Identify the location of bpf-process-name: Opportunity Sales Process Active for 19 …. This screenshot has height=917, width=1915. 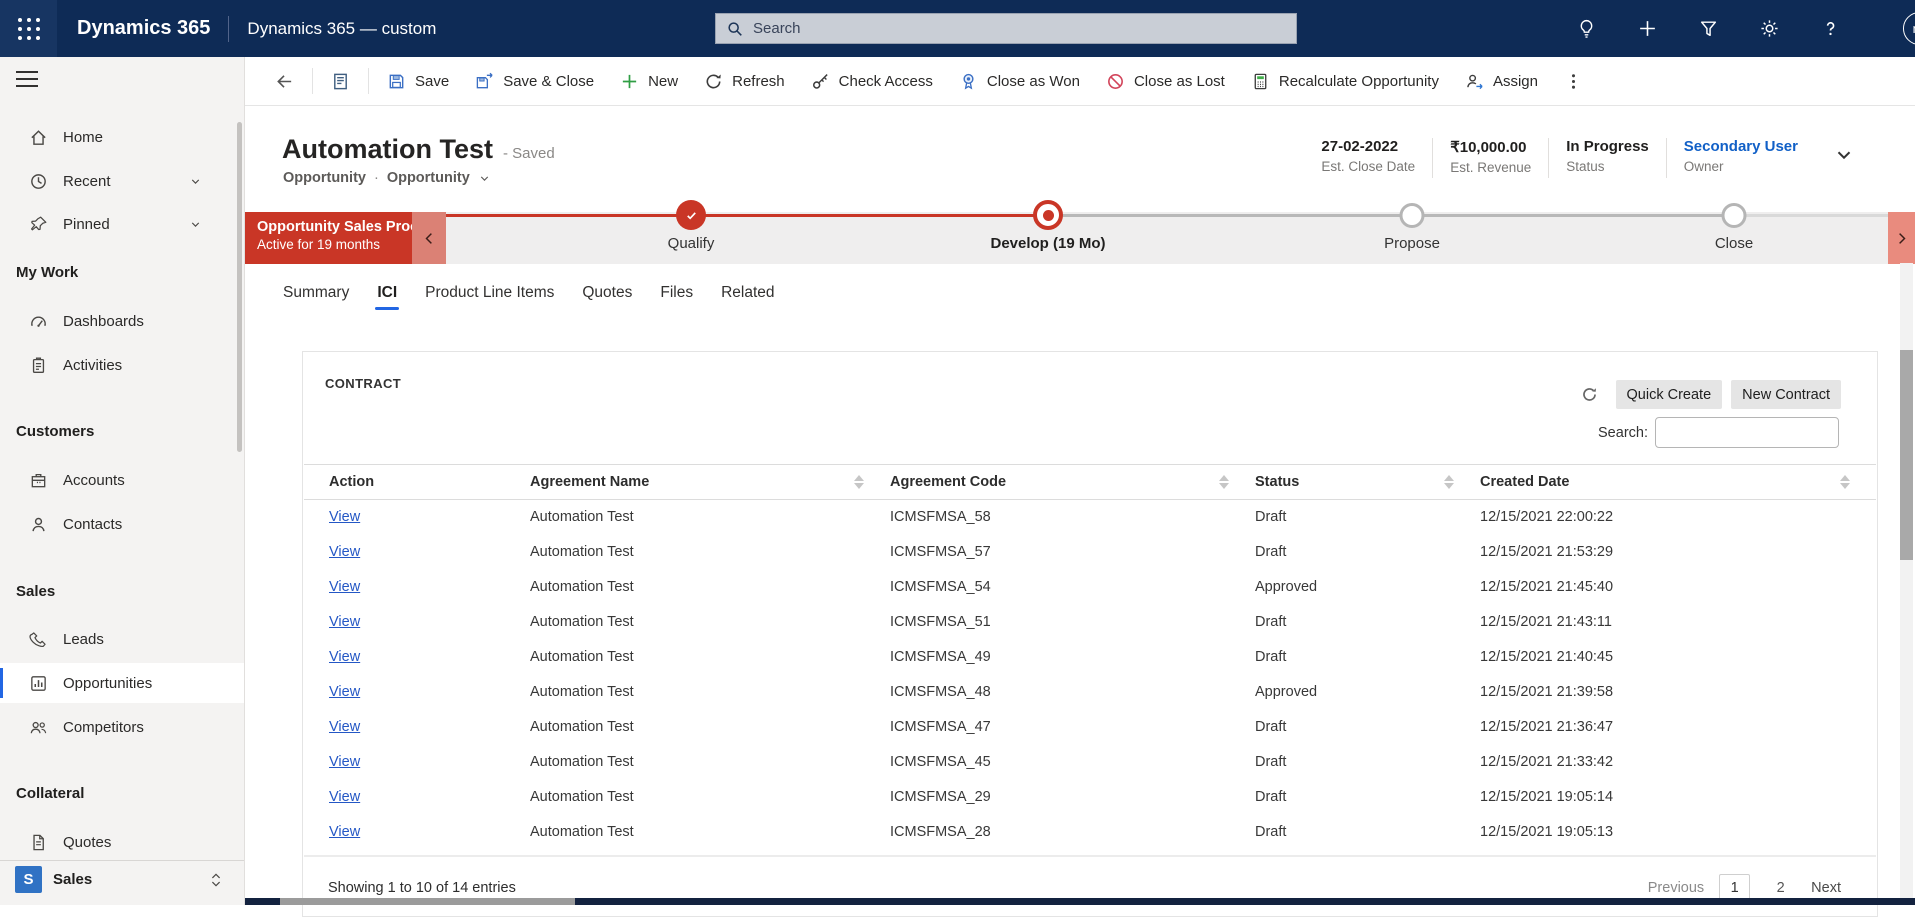
(343, 238).